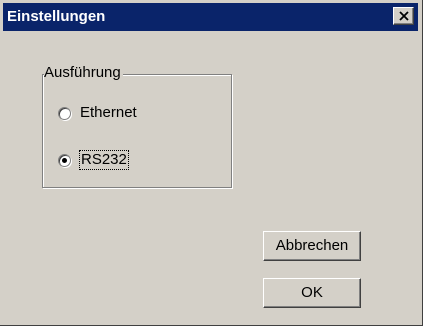 The width and height of the screenshot is (423, 334). I want to click on radio-ethernet-option: Ethernet, so click(97, 113).